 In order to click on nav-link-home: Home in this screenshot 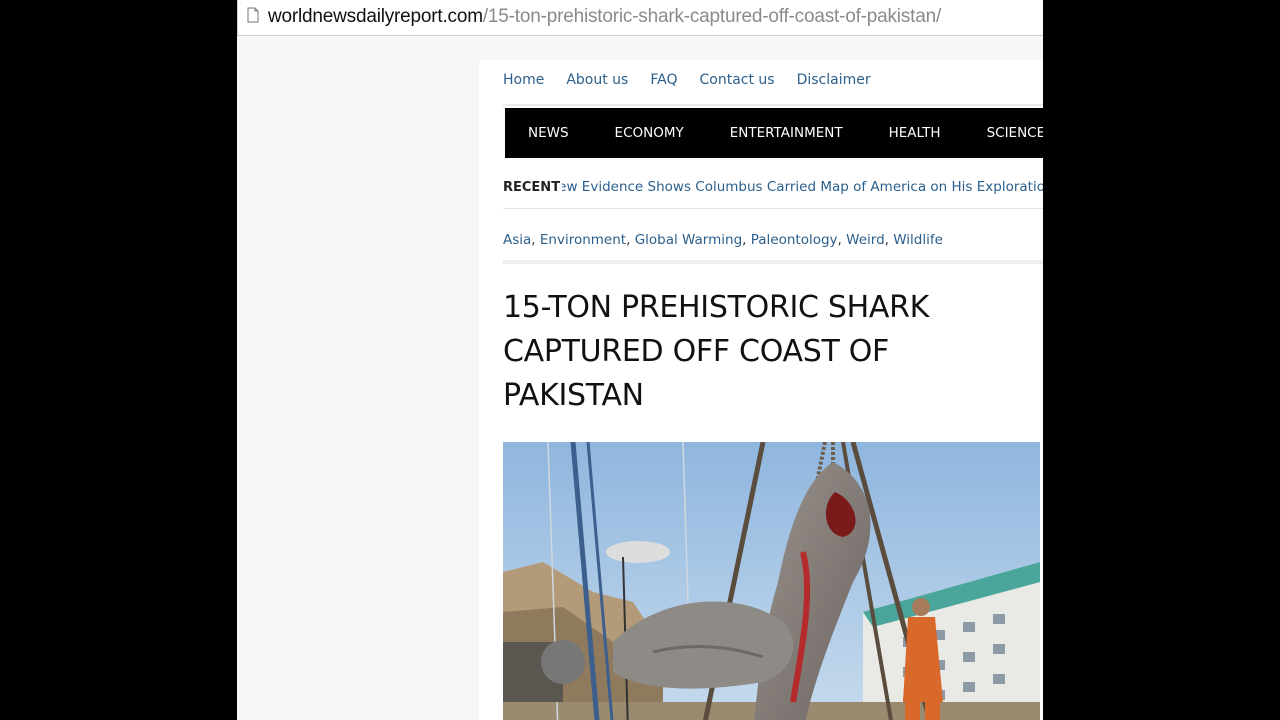, I will do `click(523, 83)`.